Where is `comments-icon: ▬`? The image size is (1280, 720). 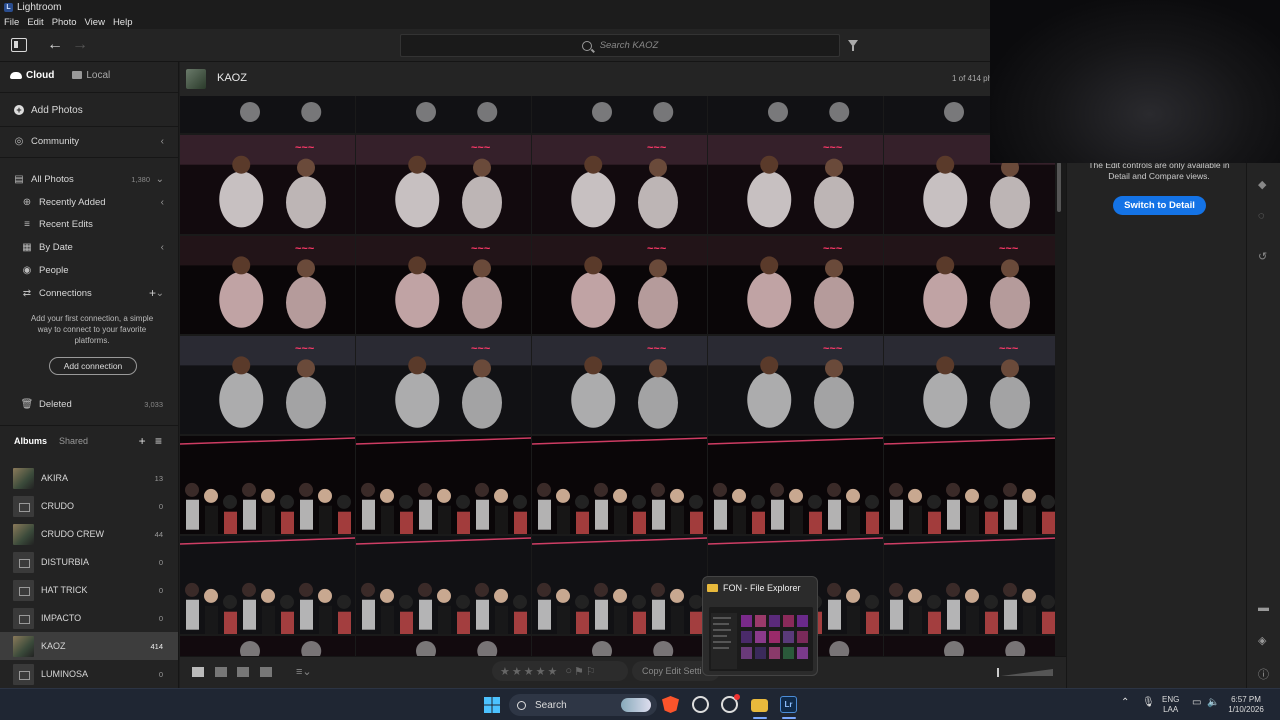
comments-icon: ▬ is located at coordinates (1264, 608).